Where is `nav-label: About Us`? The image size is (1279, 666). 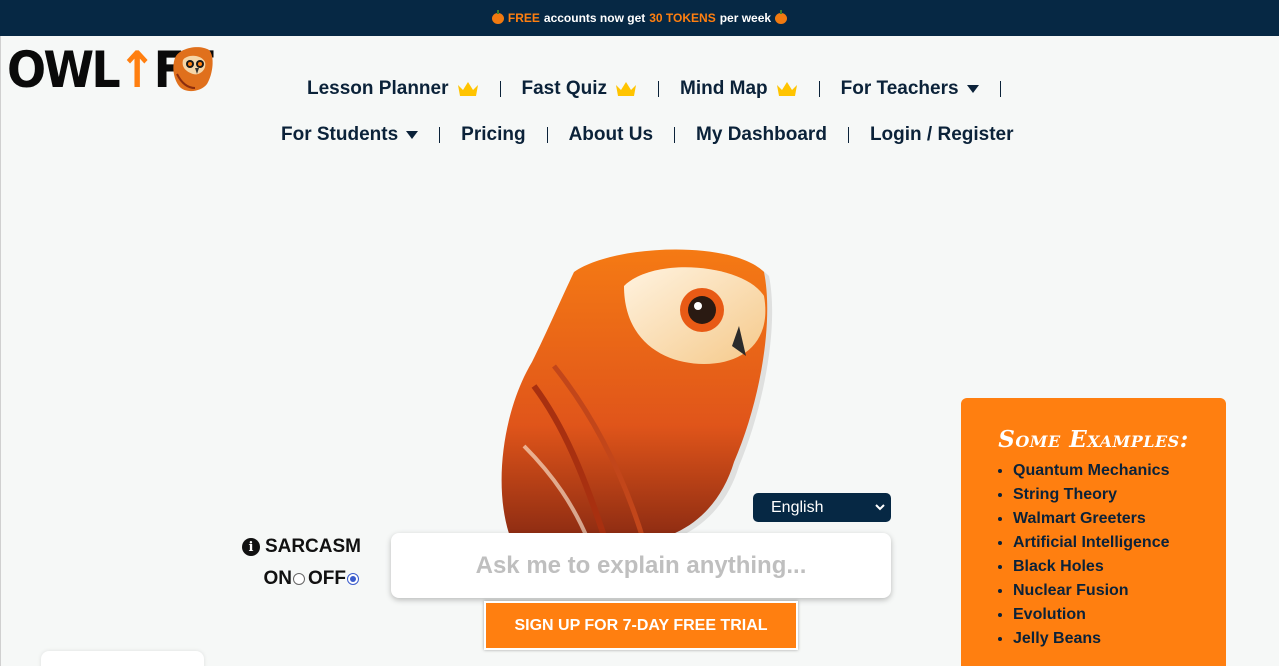
nav-label: About Us is located at coordinates (611, 134).